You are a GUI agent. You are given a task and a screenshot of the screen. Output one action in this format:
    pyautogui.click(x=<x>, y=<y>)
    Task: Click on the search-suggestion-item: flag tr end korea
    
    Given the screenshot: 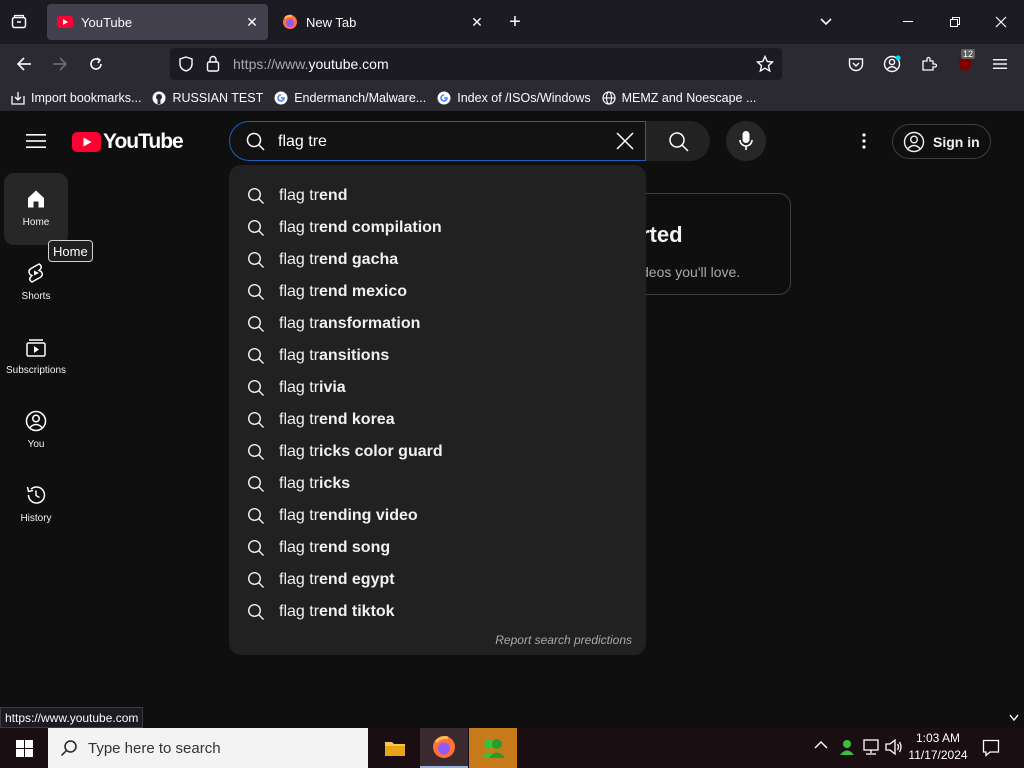 What is the action you would take?
    pyautogui.click(x=437, y=420)
    